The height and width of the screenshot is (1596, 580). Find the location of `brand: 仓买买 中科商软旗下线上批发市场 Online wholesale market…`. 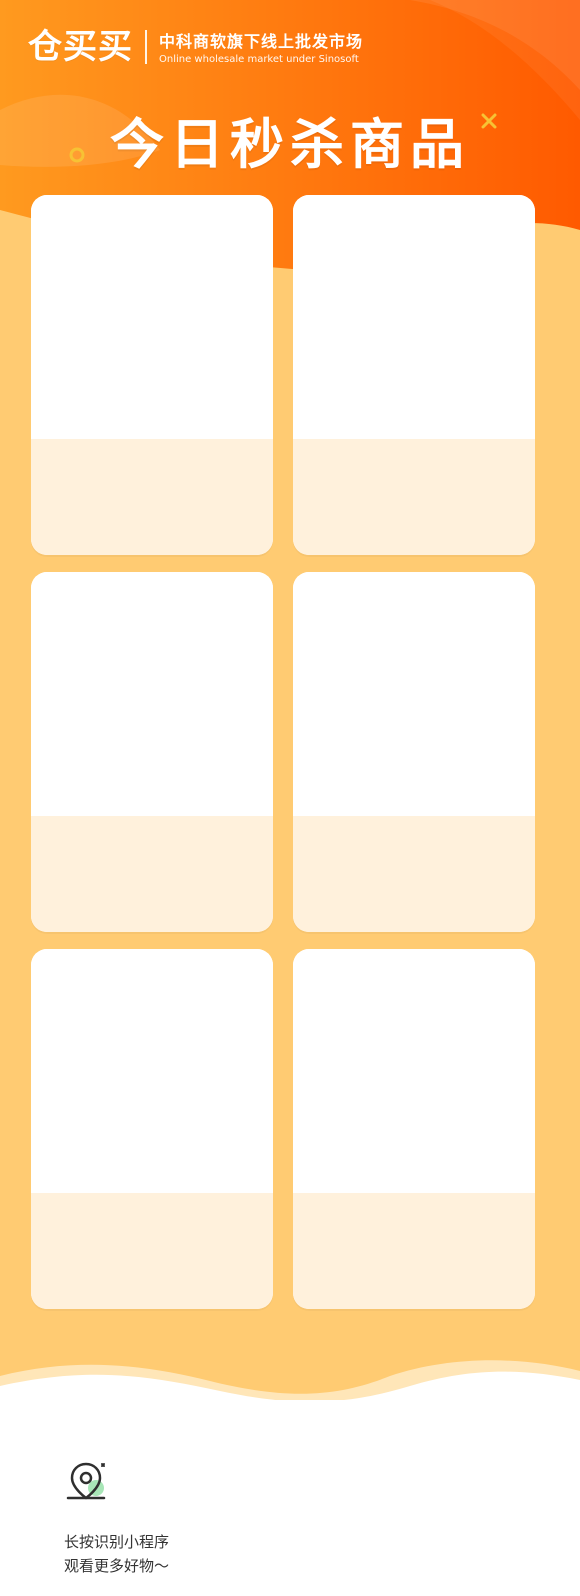

brand: 仓买买 中科商软旗下线上批发市场 Online wholesale market… is located at coordinates (195, 46).